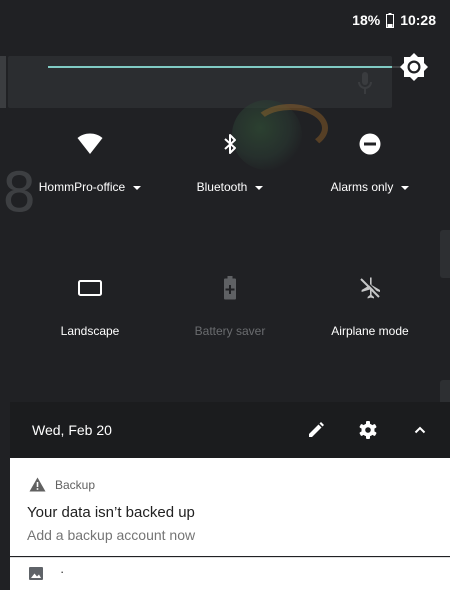 This screenshot has width=450, height=590. What do you see at coordinates (82, 187) in the screenshot?
I see `tile-wifi-label: HommPro-office` at bounding box center [82, 187].